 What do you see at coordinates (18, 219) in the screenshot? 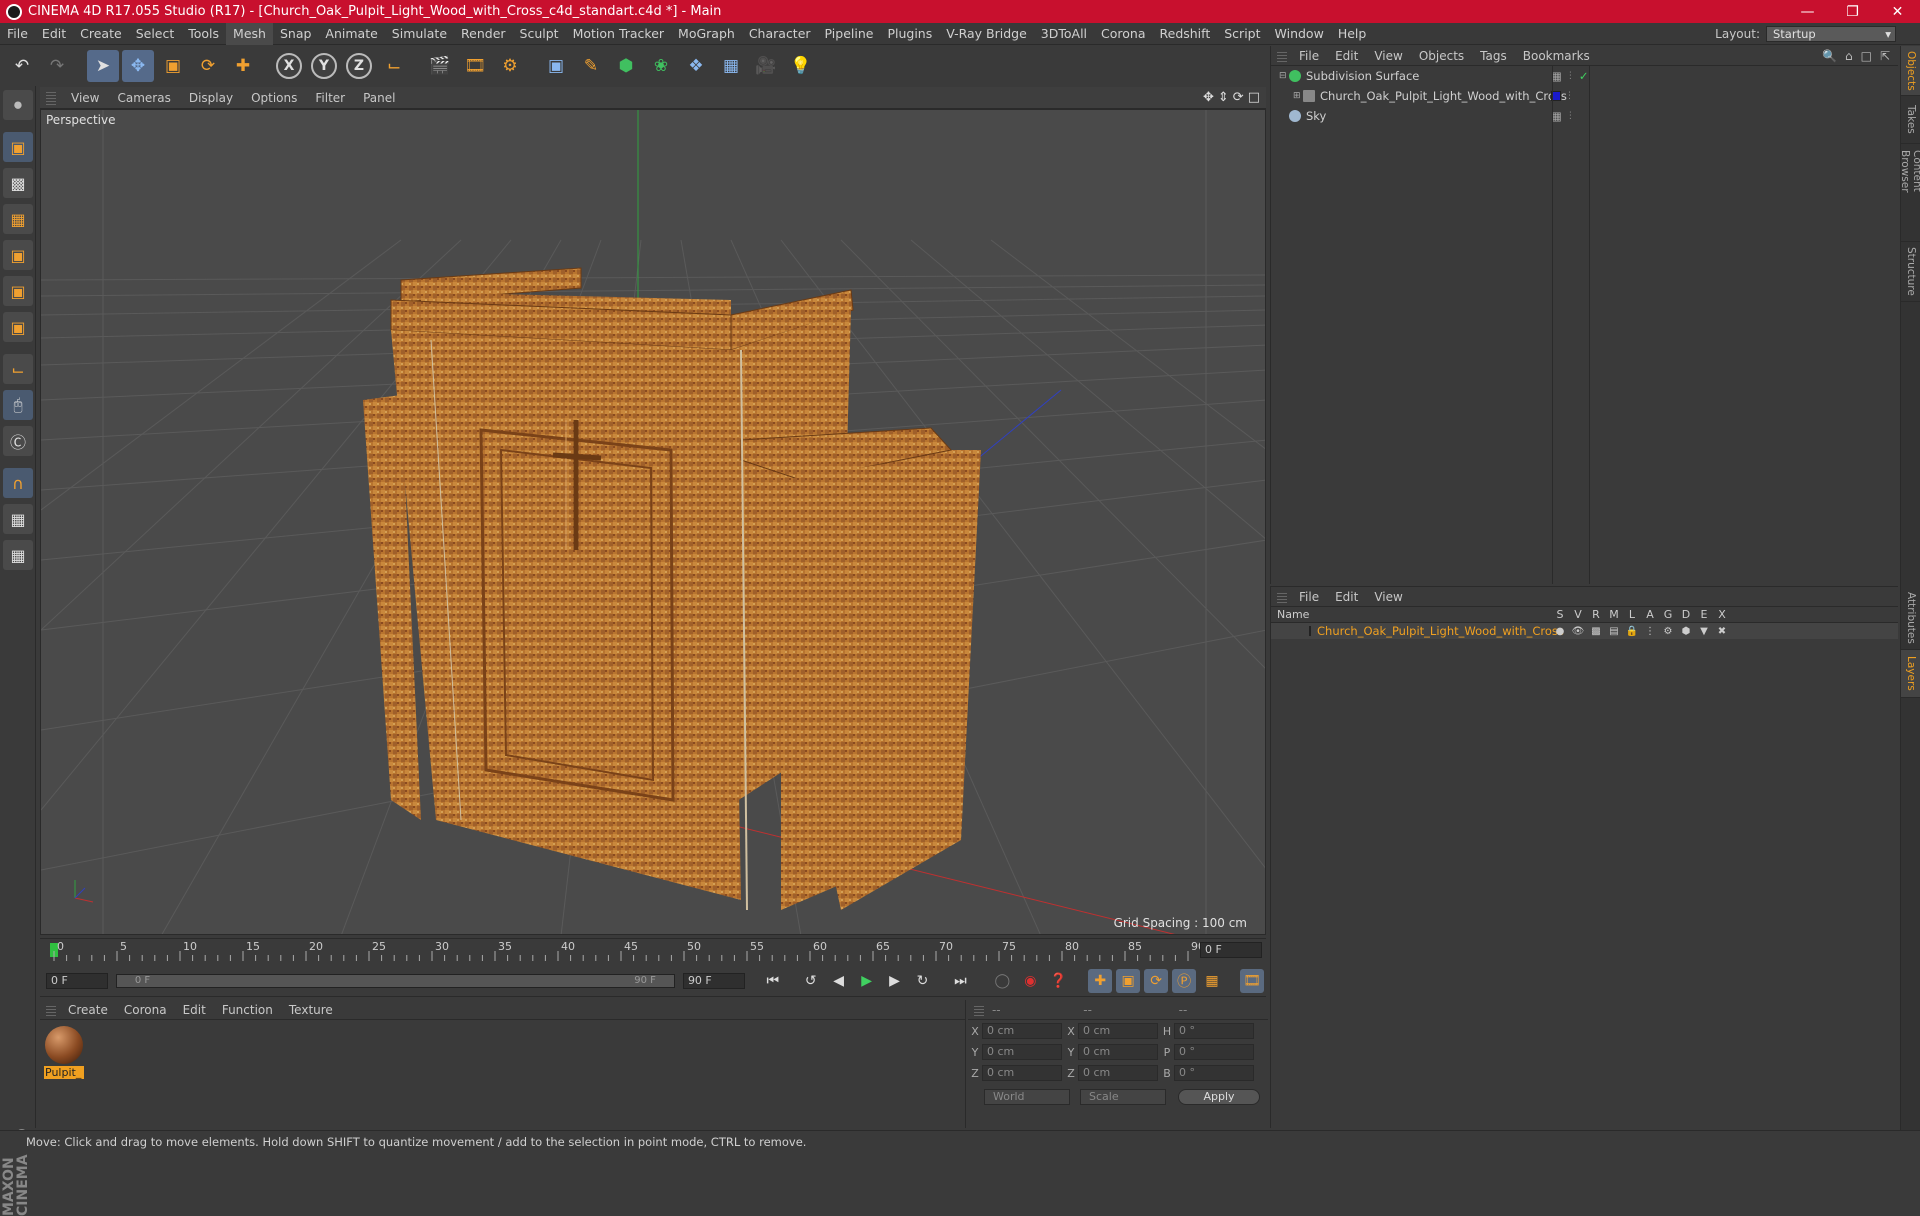
I see `workplane-icon: ▦` at bounding box center [18, 219].